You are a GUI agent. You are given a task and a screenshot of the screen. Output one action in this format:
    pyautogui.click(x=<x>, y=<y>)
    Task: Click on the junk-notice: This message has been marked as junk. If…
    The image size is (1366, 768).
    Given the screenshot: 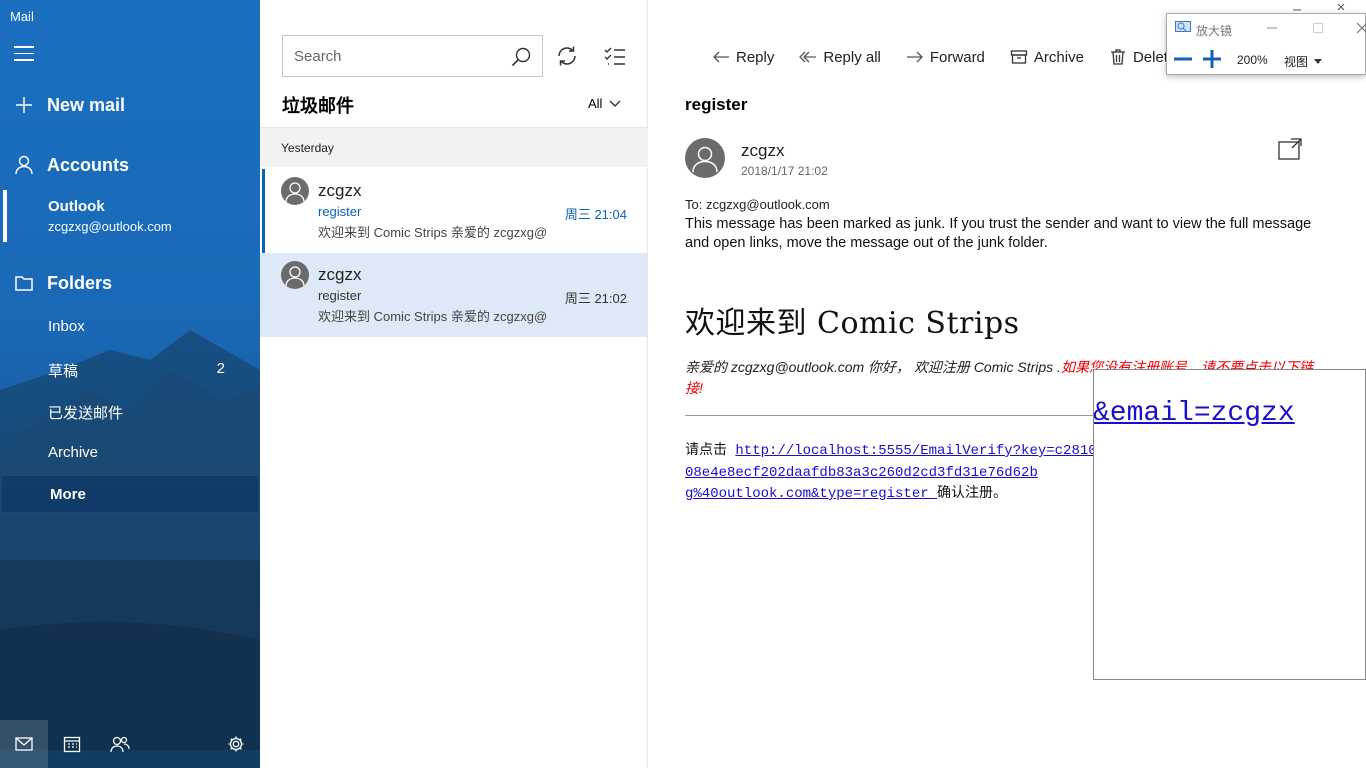 What is the action you would take?
    pyautogui.click(x=998, y=233)
    